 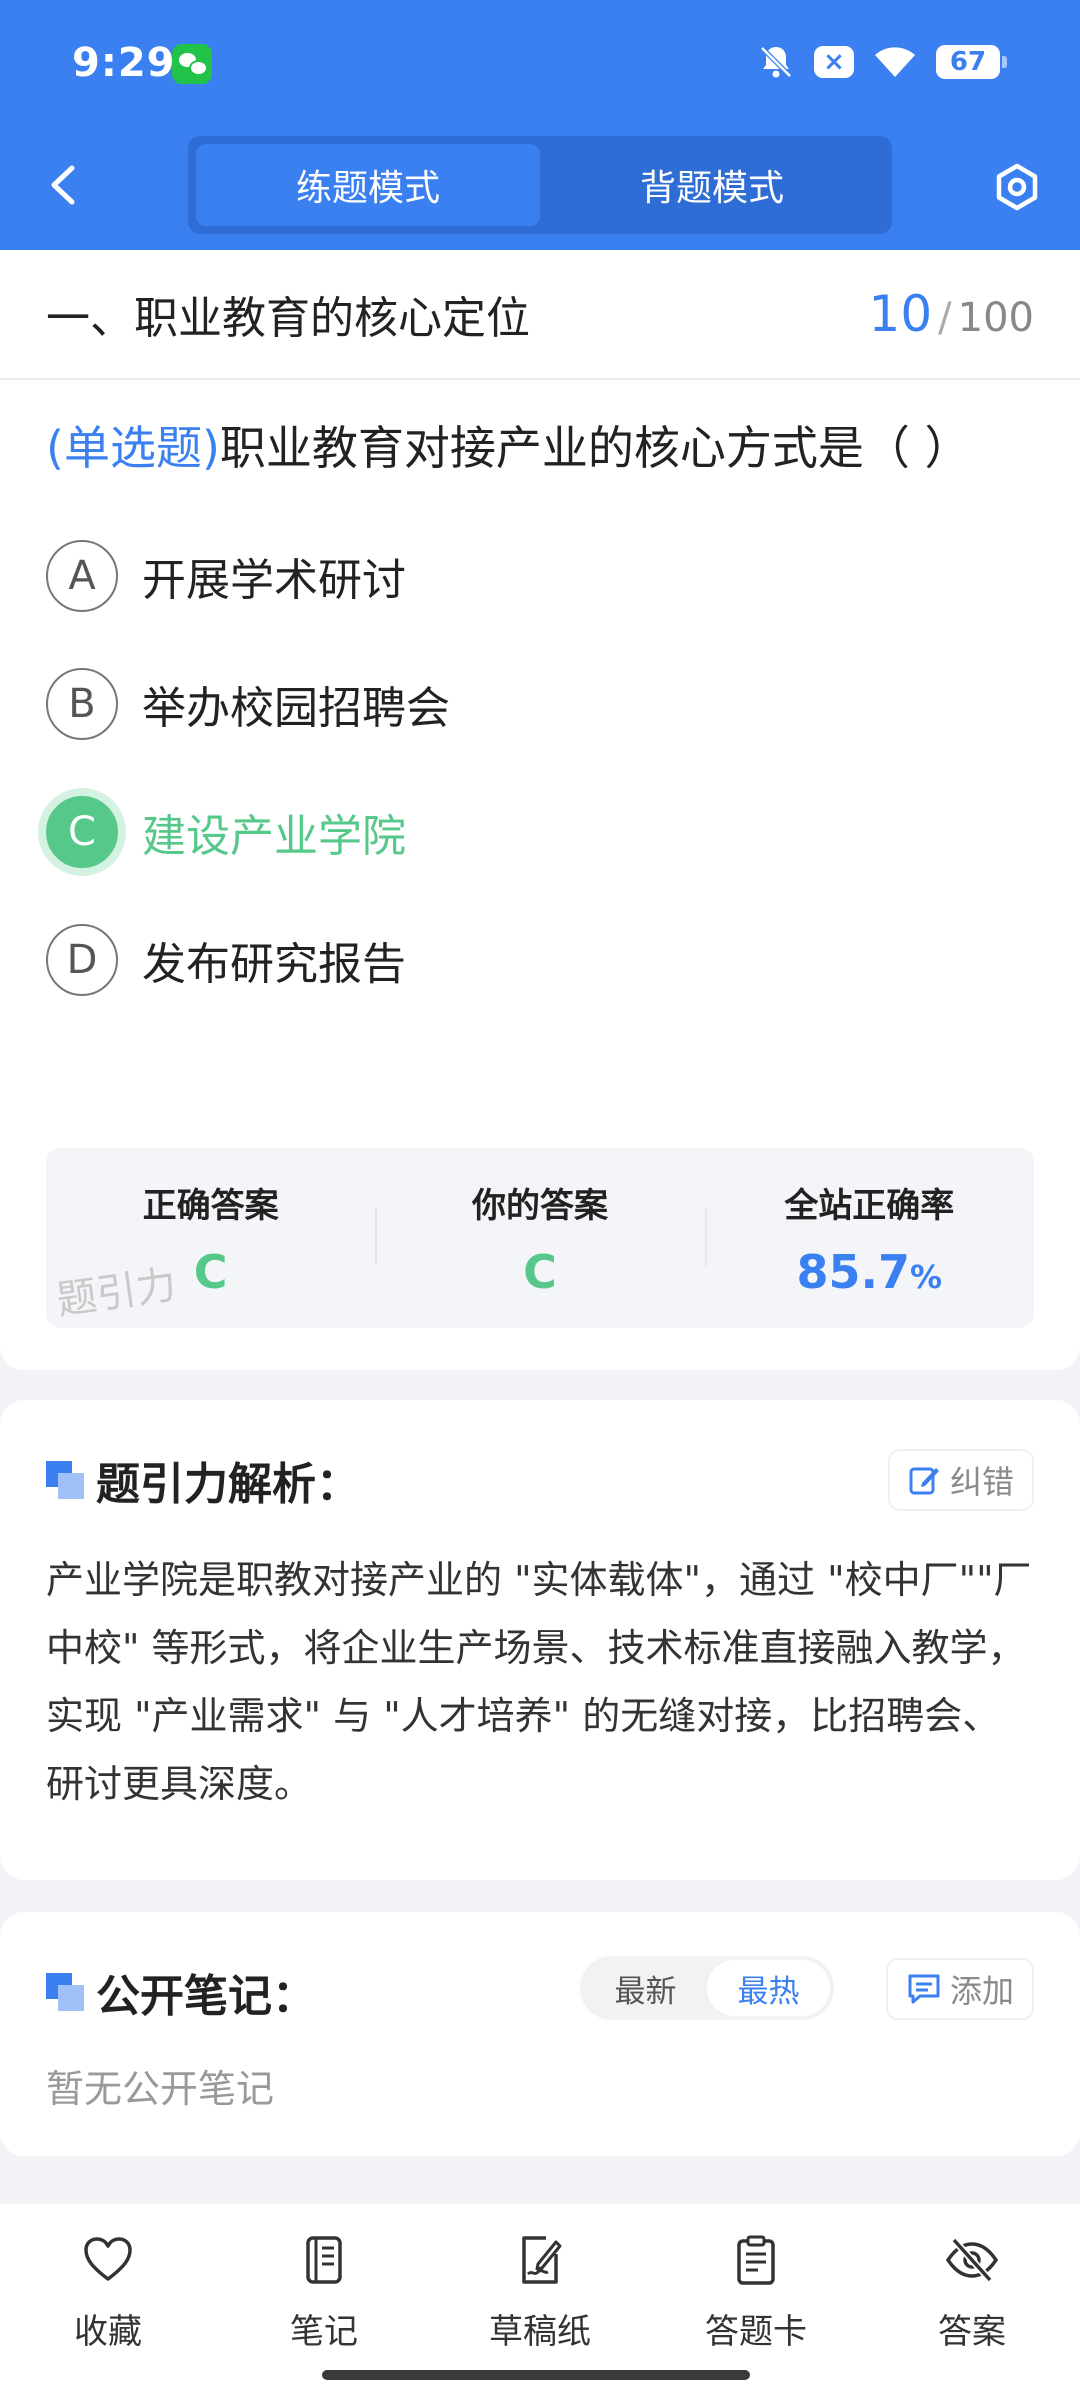 What do you see at coordinates (133, 448) in the screenshot?
I see `question-type: (单选题)` at bounding box center [133, 448].